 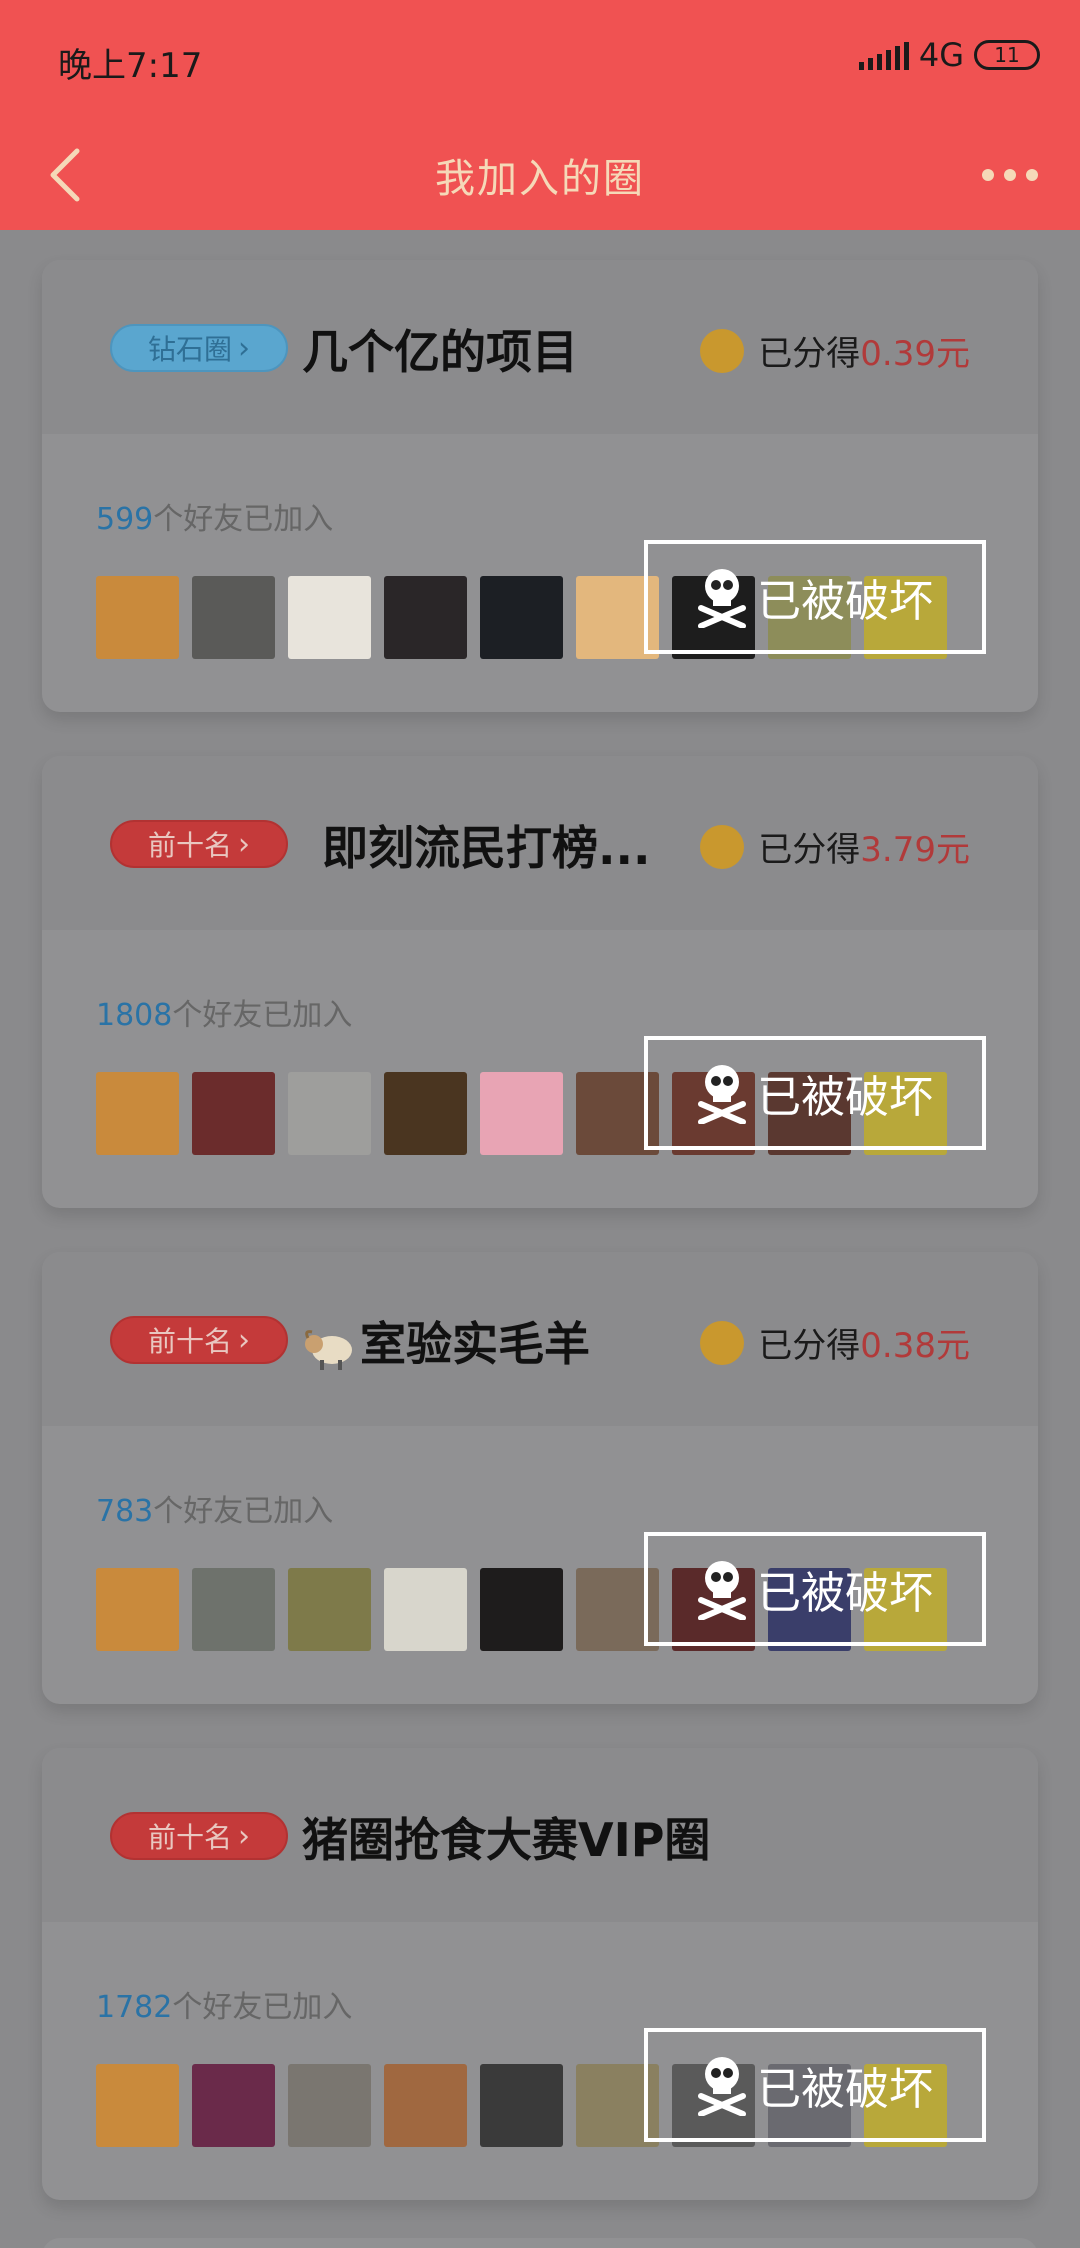 What do you see at coordinates (915, 1346) in the screenshot?
I see `earnings-amount: 0.38元` at bounding box center [915, 1346].